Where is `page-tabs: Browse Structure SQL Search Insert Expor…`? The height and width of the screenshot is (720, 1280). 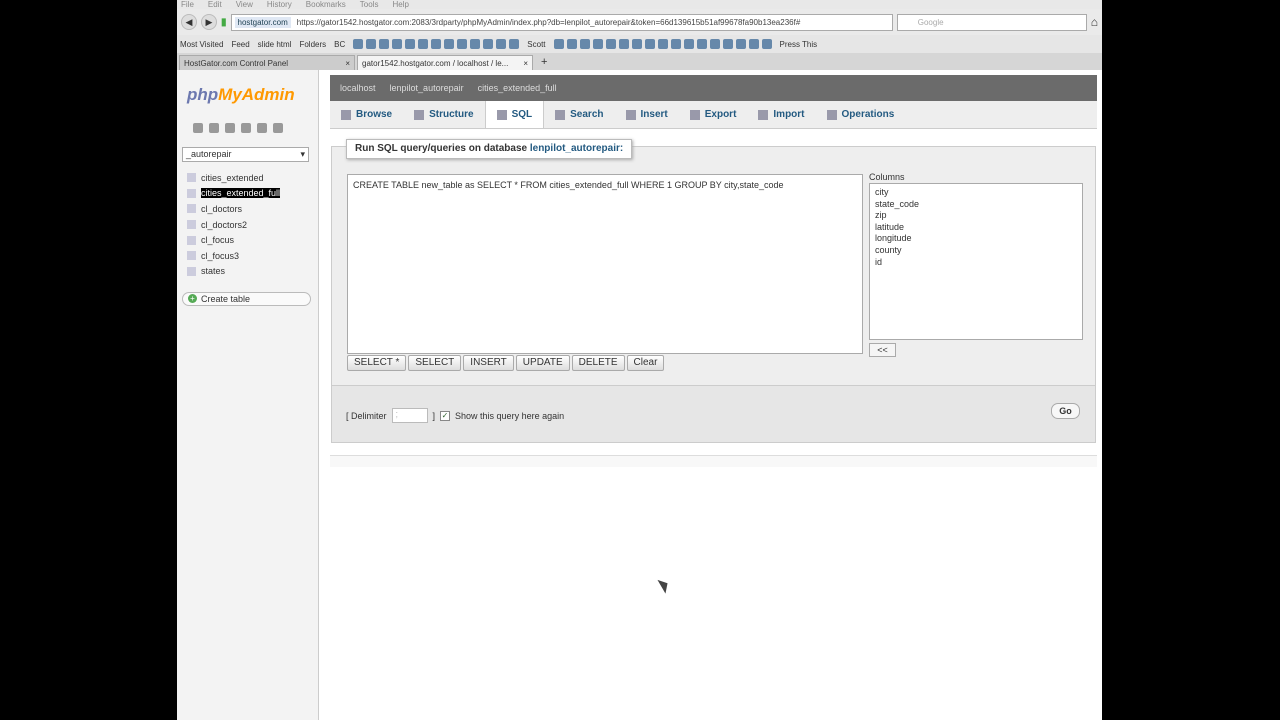 page-tabs: Browse Structure SQL Search Insert Expor… is located at coordinates (713, 115).